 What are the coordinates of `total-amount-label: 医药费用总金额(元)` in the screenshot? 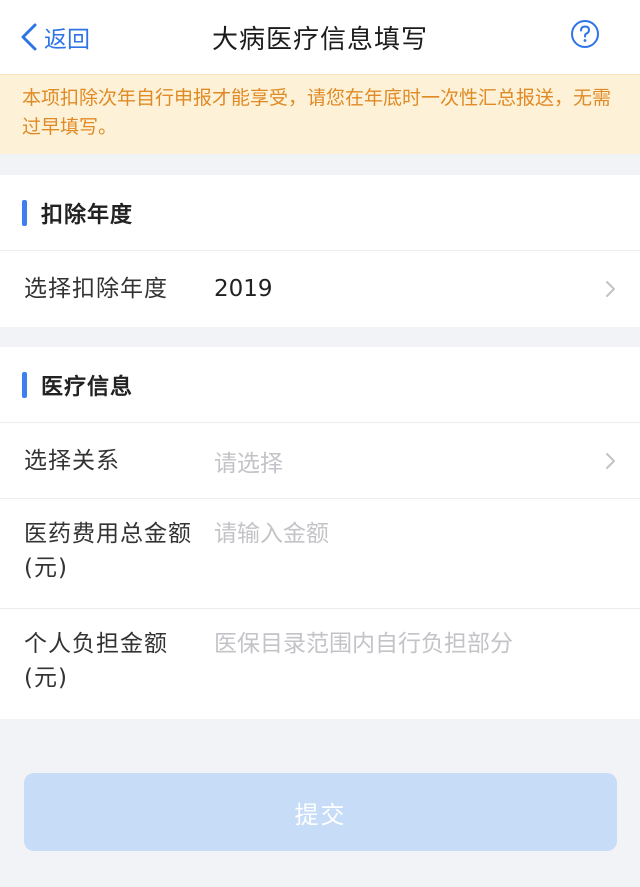 It's located at (108, 551).